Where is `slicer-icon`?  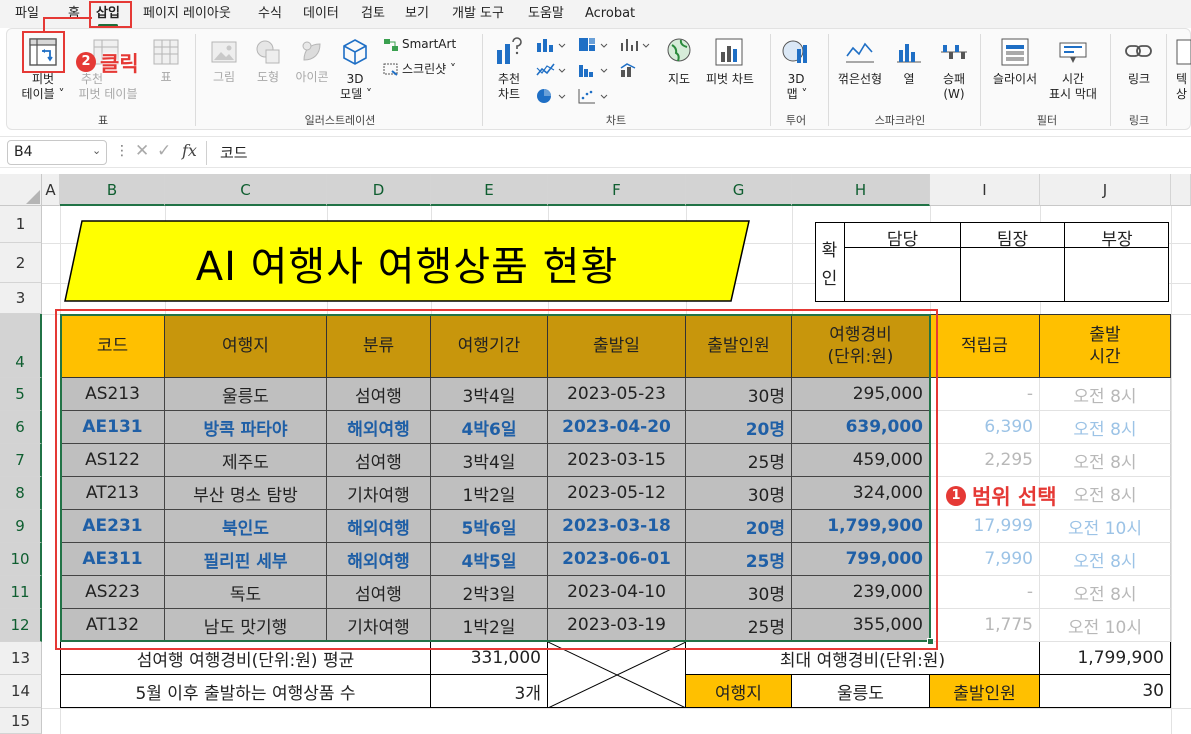 slicer-icon is located at coordinates (1015, 52).